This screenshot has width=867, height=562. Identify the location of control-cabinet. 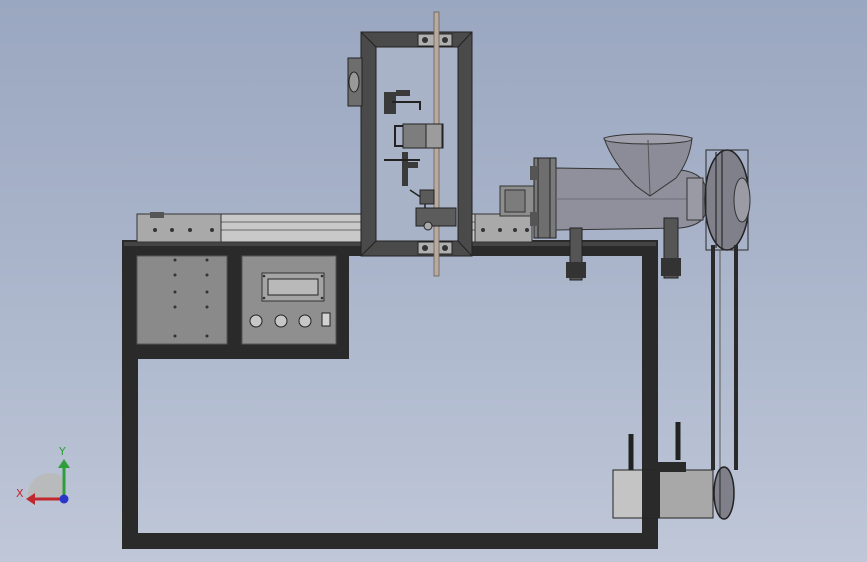
(242, 306).